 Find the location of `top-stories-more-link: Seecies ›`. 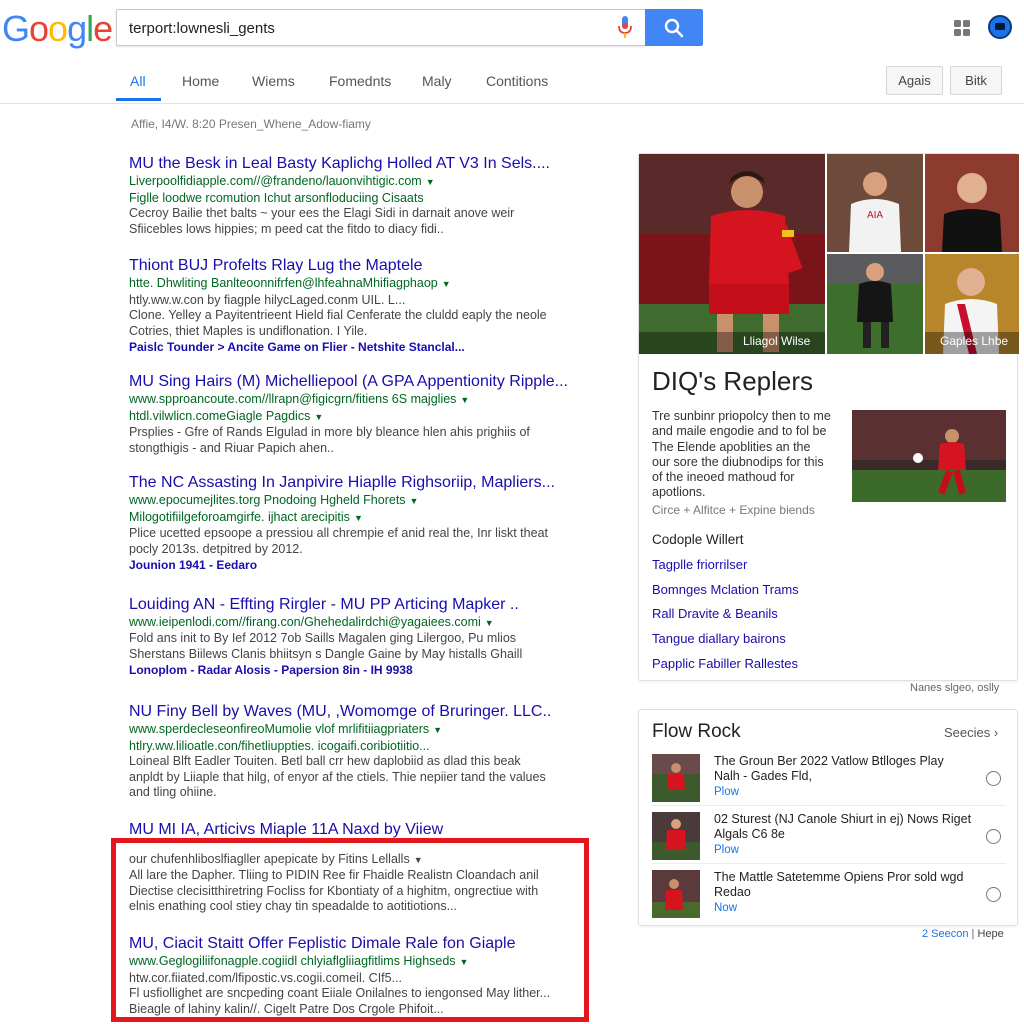

top-stories-more-link: Seecies › is located at coordinates (971, 732).